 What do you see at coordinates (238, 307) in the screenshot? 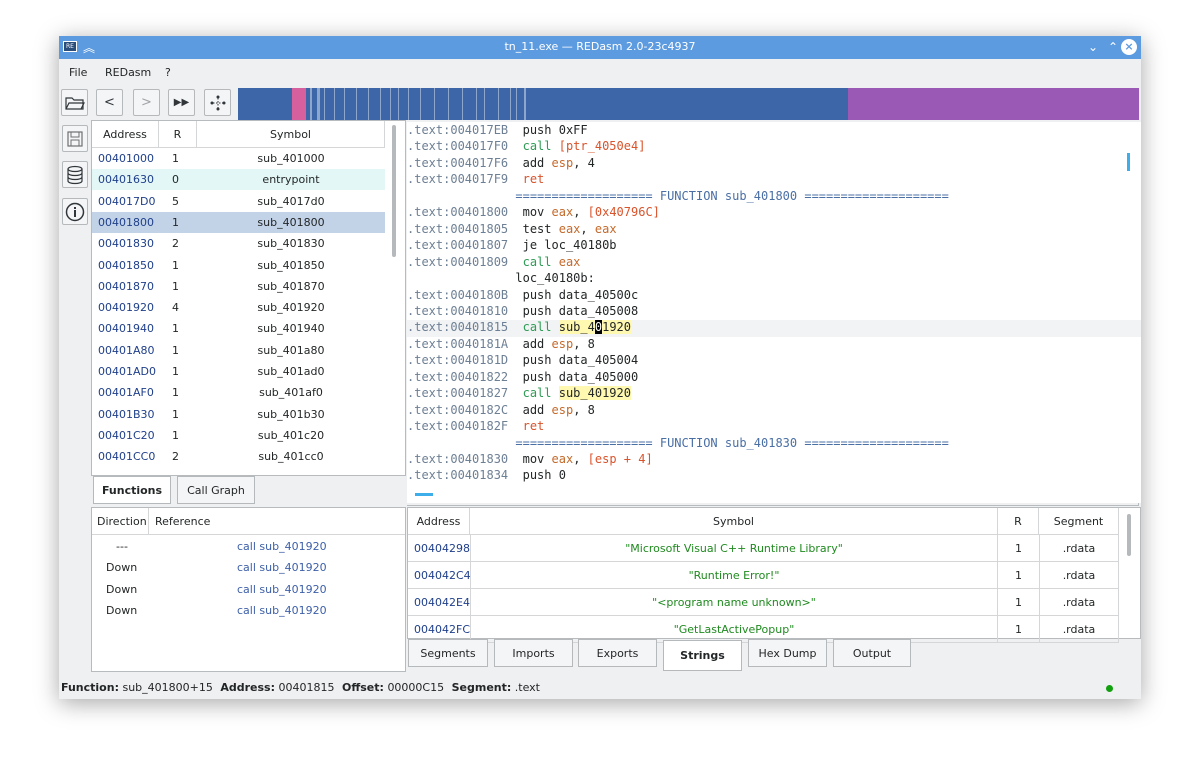
I see `table-row: 00401920 4 sub_401920` at bounding box center [238, 307].